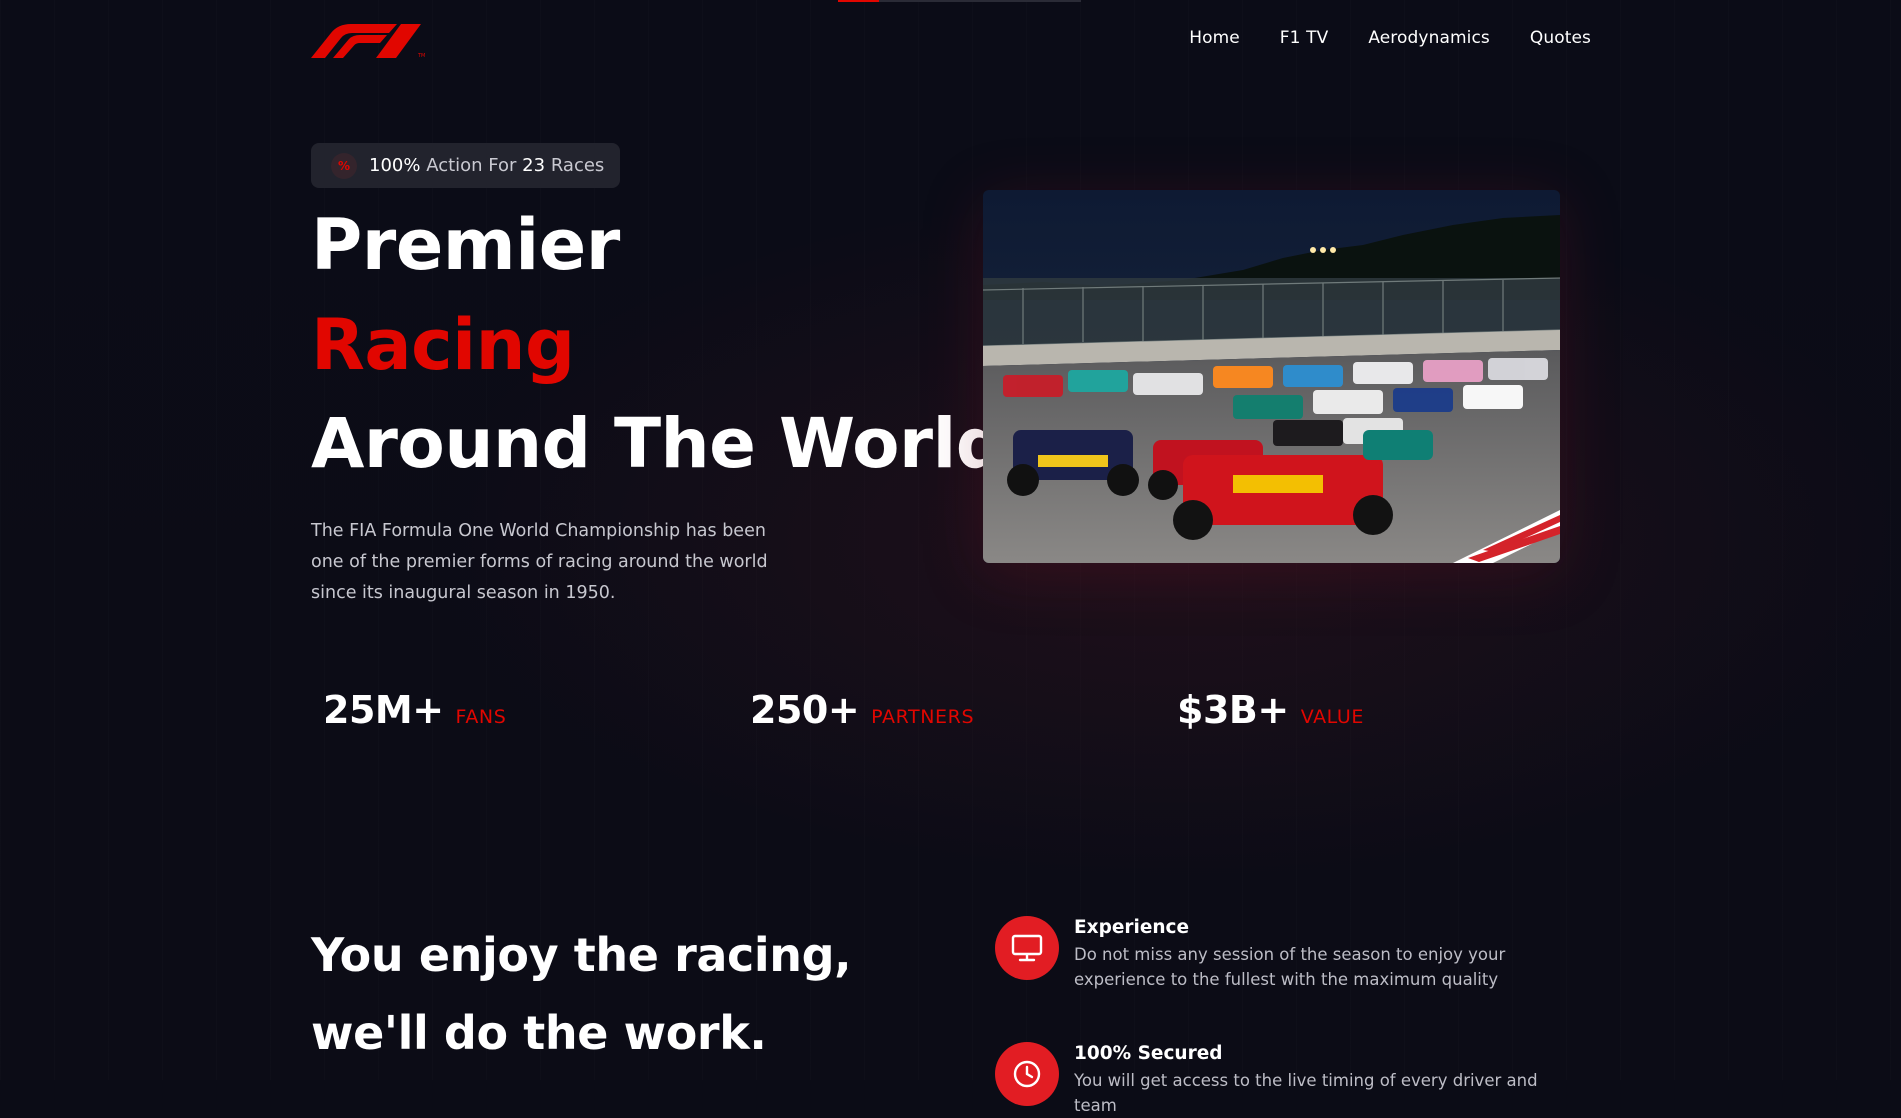 Image resolution: width=1901 pixels, height=1118 pixels. Describe the element at coordinates (471, 165) in the screenshot. I see `badge-text-1: Action For` at that location.